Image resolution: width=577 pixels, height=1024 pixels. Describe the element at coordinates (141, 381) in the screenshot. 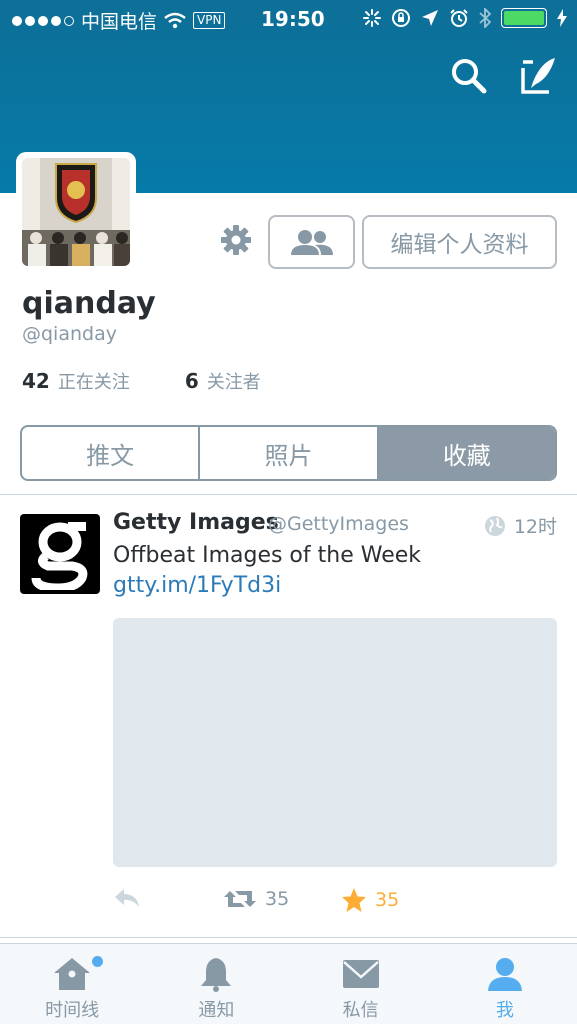

I see `profile-stats: 42 正在关注 6 关注者` at that location.